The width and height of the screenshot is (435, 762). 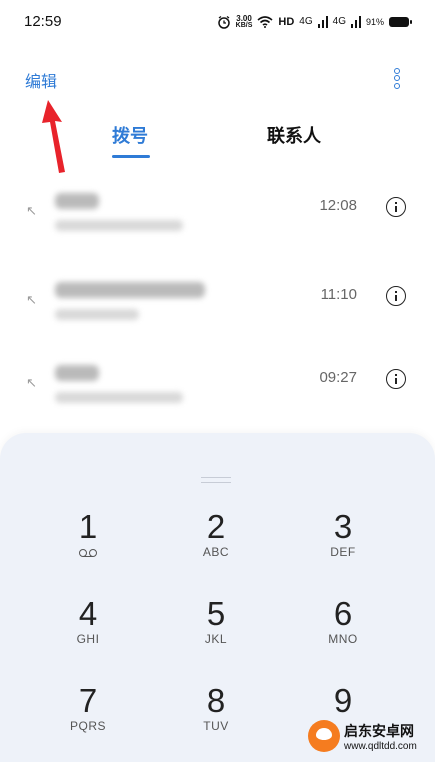 I want to click on annotation-arrow-icon, so click(x=53, y=136).